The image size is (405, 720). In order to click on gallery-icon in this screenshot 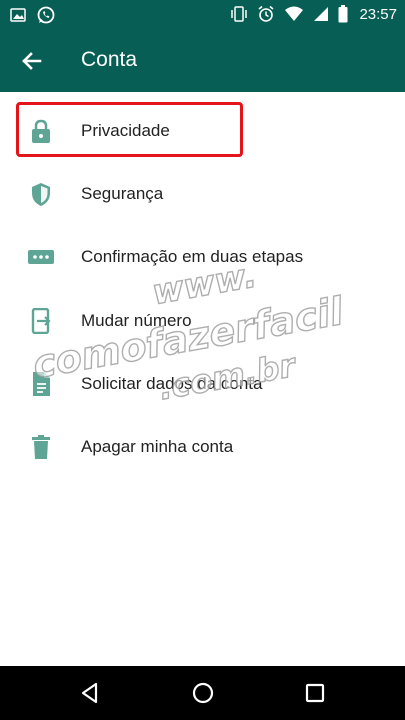, I will do `click(18, 15)`.